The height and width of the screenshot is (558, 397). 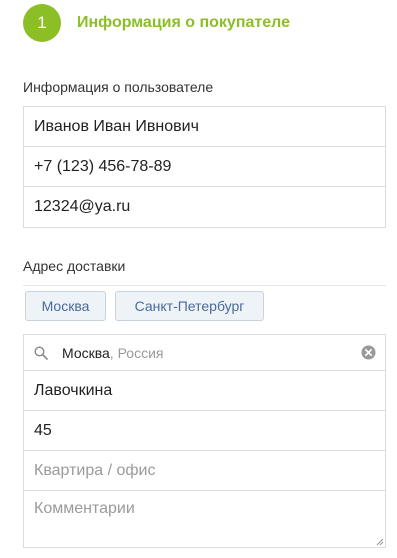 What do you see at coordinates (84, 508) in the screenshot?
I see `comment-placeholder: Комментарии` at bounding box center [84, 508].